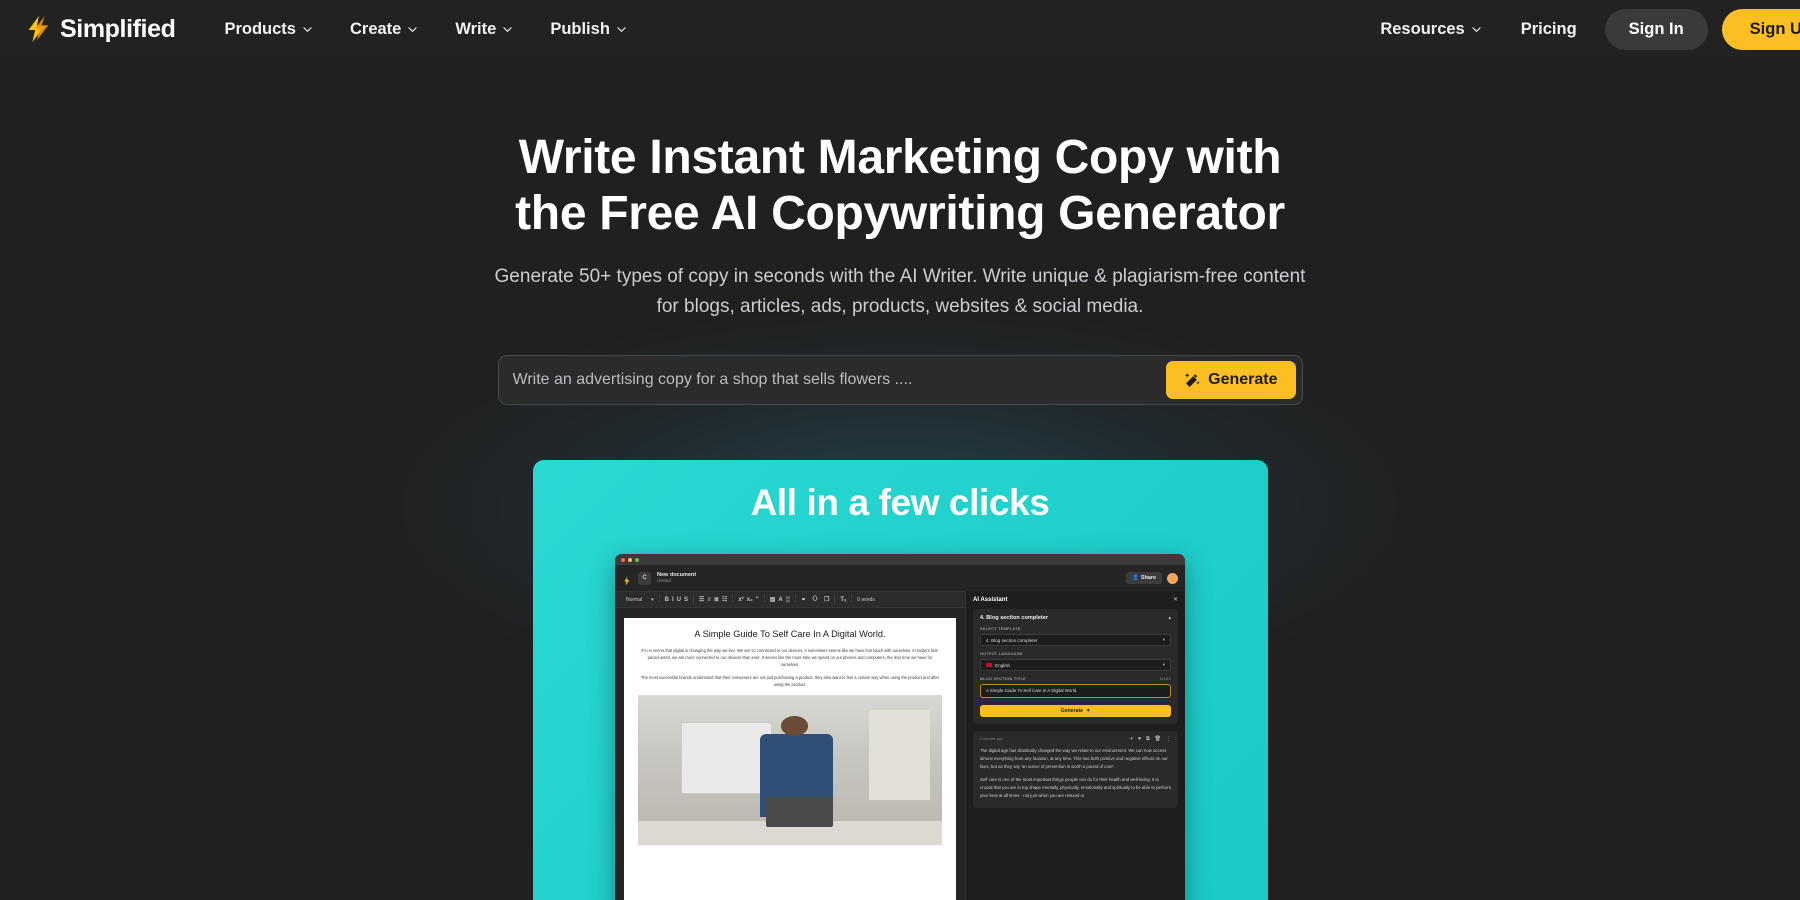 The width and height of the screenshot is (1800, 900). I want to click on toolbar-script-group: x² x₂ ”, so click(749, 600).